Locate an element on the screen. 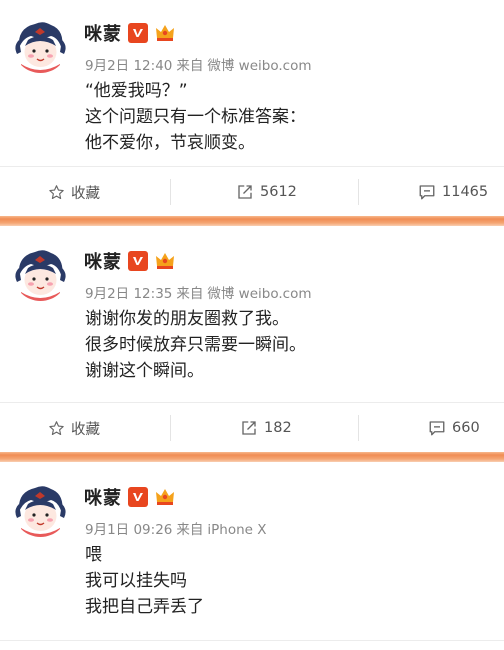 This screenshot has height=650, width=504. post-text-line: 喂 is located at coordinates (93, 555).